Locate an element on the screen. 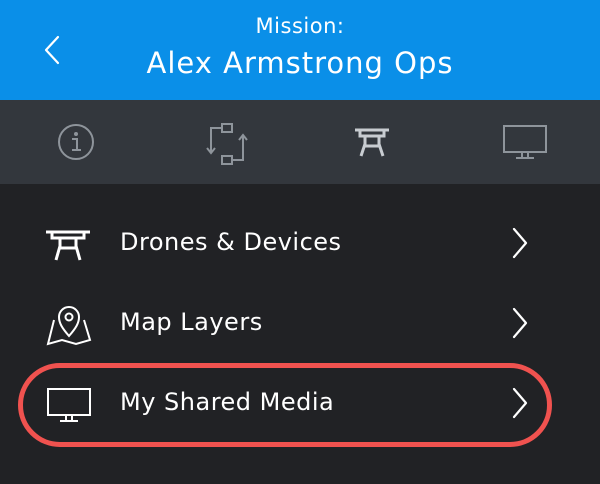 The height and width of the screenshot is (484, 600). tab-media is located at coordinates (522, 142).